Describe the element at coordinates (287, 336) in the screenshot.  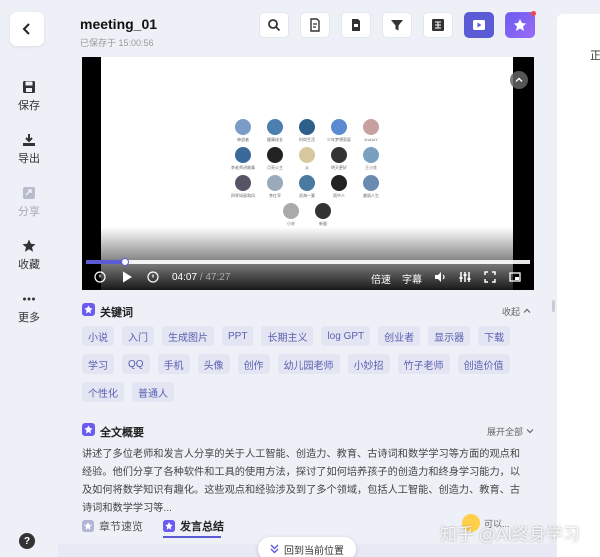
I see `keyword-tag: 长期主义` at that location.